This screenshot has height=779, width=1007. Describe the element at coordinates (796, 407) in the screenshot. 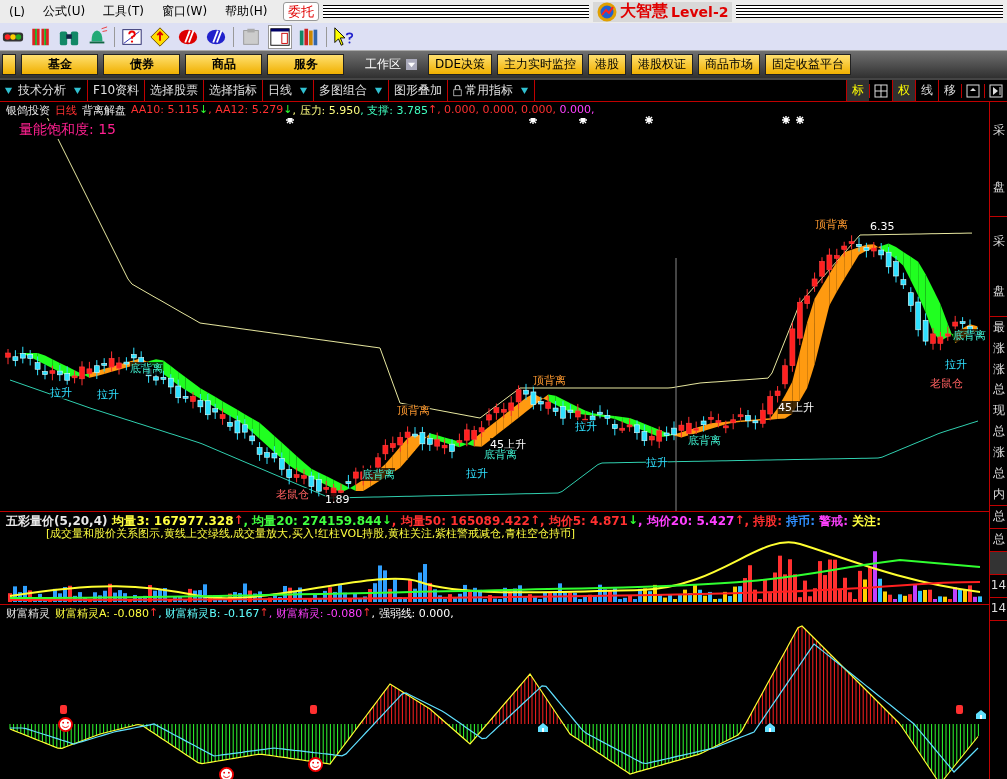

I see `signal-label: 45上升` at that location.